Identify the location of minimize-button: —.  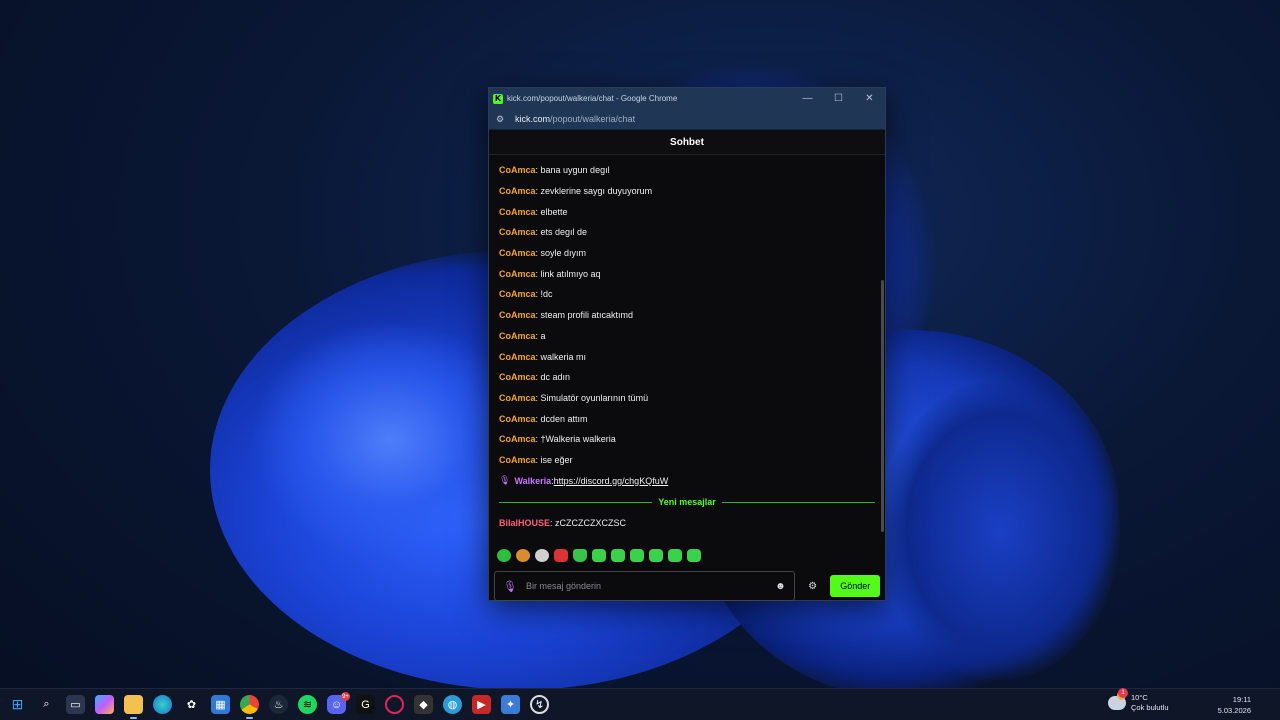
(807, 98).